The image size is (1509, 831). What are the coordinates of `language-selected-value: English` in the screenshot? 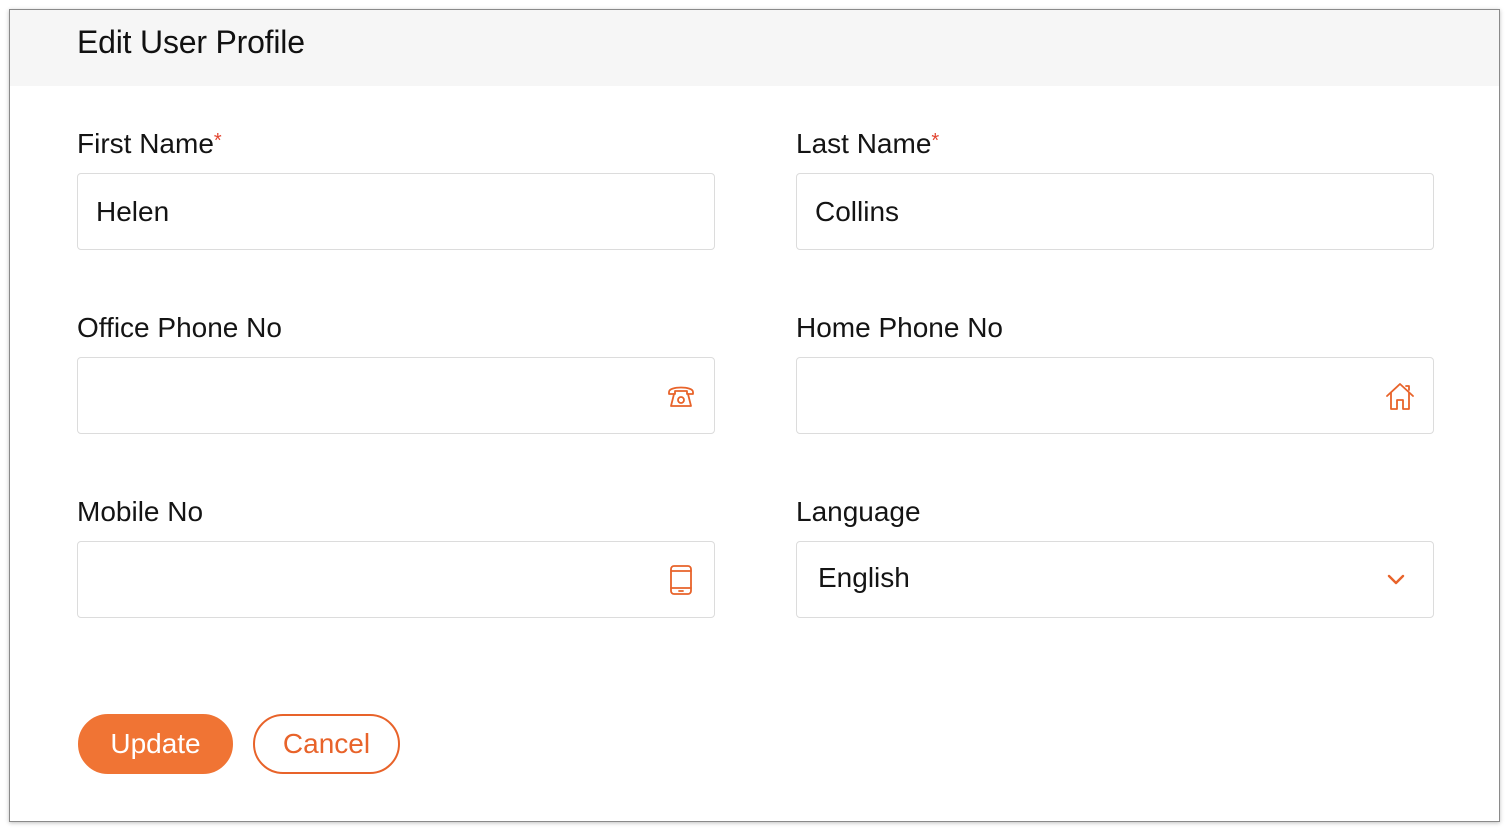 It's located at (864, 577).